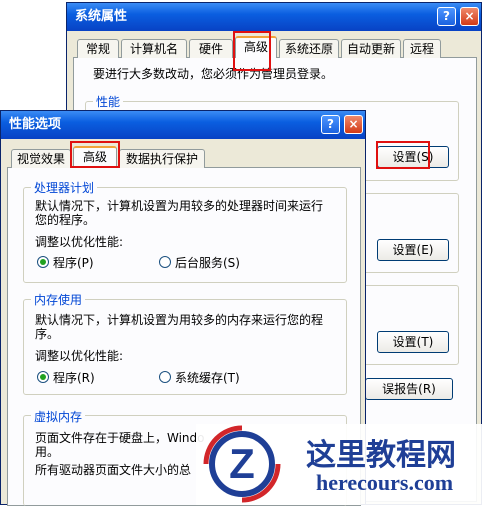  Describe the element at coordinates (41, 158) in the screenshot. I see `tab-visual-effects: 视觉效果` at that location.